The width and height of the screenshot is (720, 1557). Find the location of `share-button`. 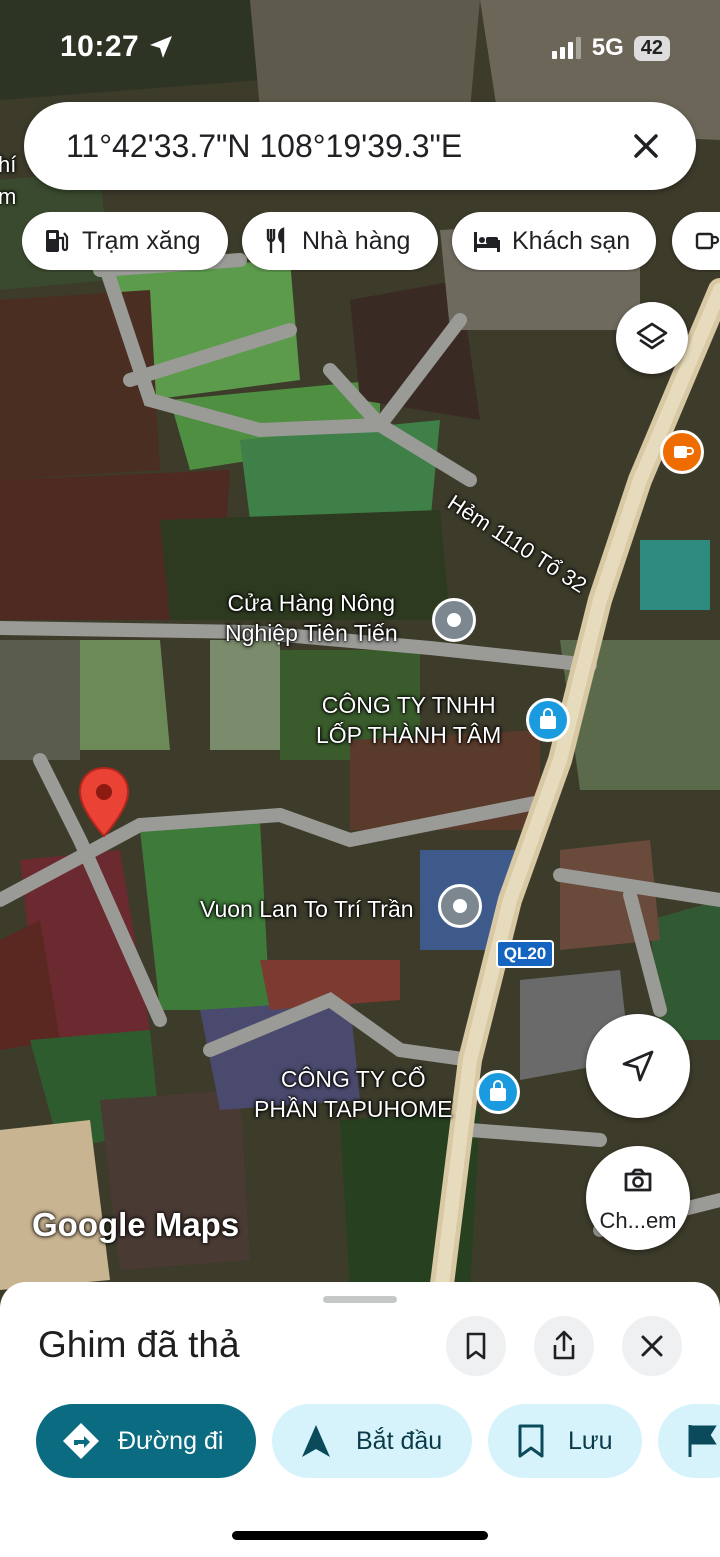

share-button is located at coordinates (564, 1346).